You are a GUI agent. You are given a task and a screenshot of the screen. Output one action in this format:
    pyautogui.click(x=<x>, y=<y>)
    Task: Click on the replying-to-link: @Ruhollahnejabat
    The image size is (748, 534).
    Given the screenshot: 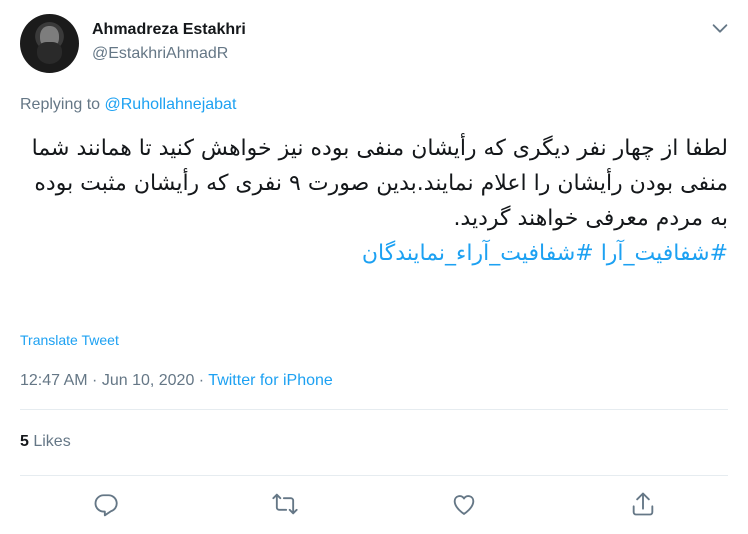 What is the action you would take?
    pyautogui.click(x=171, y=104)
    